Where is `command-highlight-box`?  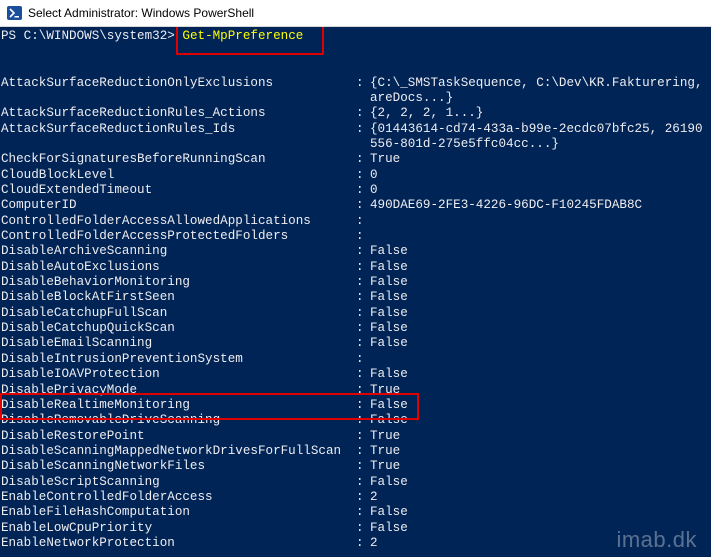 command-highlight-box is located at coordinates (250, 41).